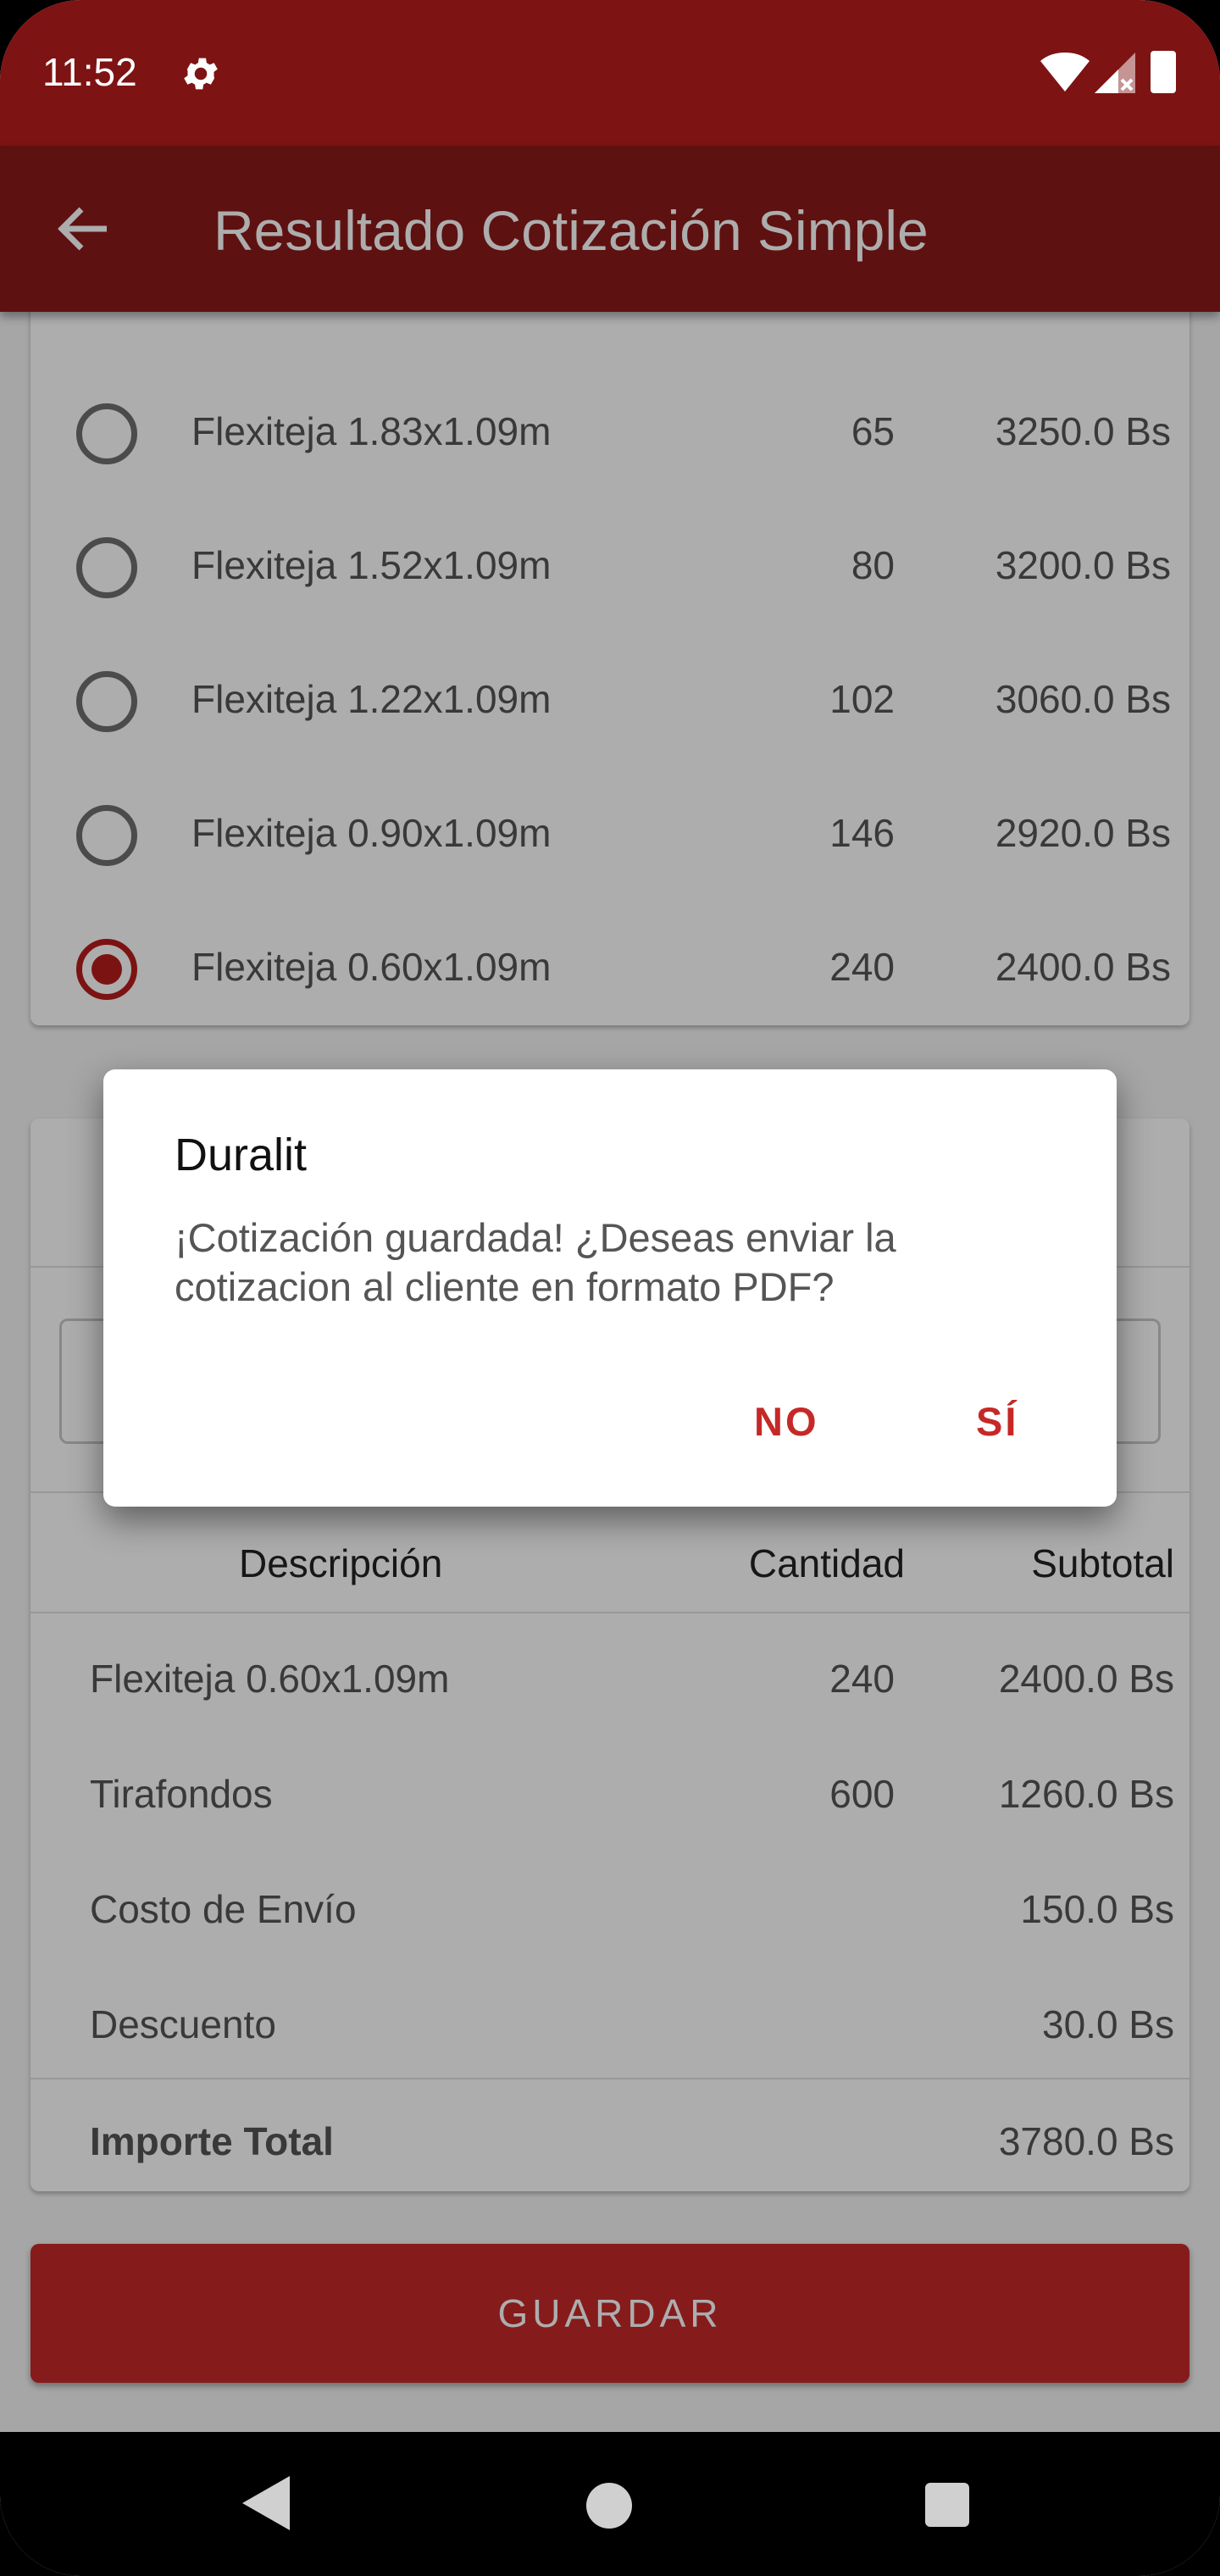  What do you see at coordinates (1115, 73) in the screenshot?
I see `signal-icon` at bounding box center [1115, 73].